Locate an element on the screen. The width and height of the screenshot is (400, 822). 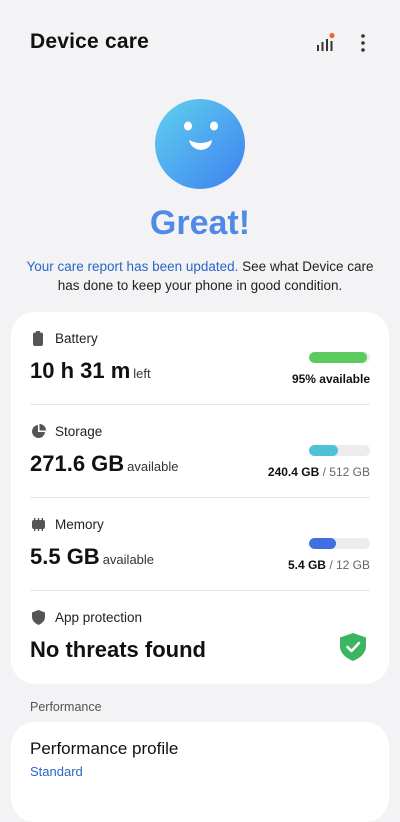
battery-label: Battery is located at coordinates (76, 338).